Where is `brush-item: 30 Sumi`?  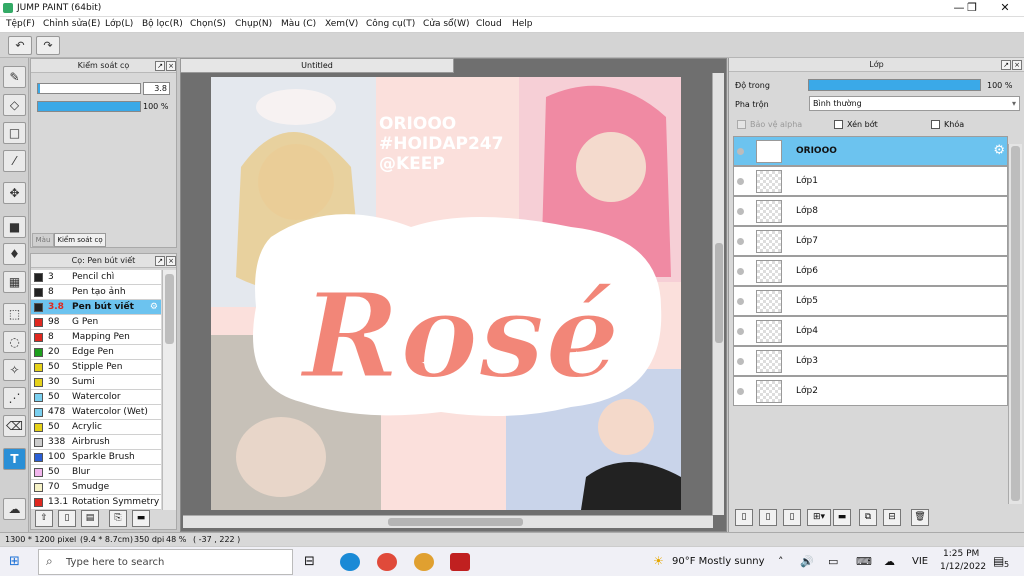 brush-item: 30 Sumi is located at coordinates (96, 382).